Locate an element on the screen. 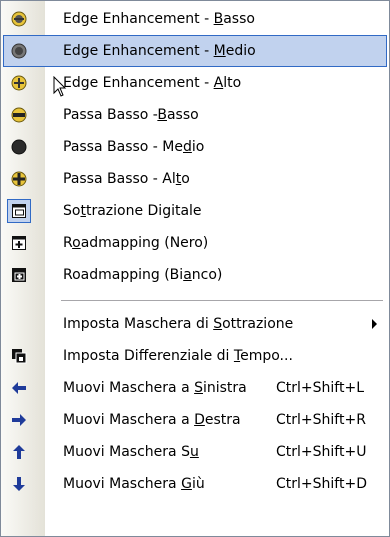  solid-sphere-icon is located at coordinates (19, 147).